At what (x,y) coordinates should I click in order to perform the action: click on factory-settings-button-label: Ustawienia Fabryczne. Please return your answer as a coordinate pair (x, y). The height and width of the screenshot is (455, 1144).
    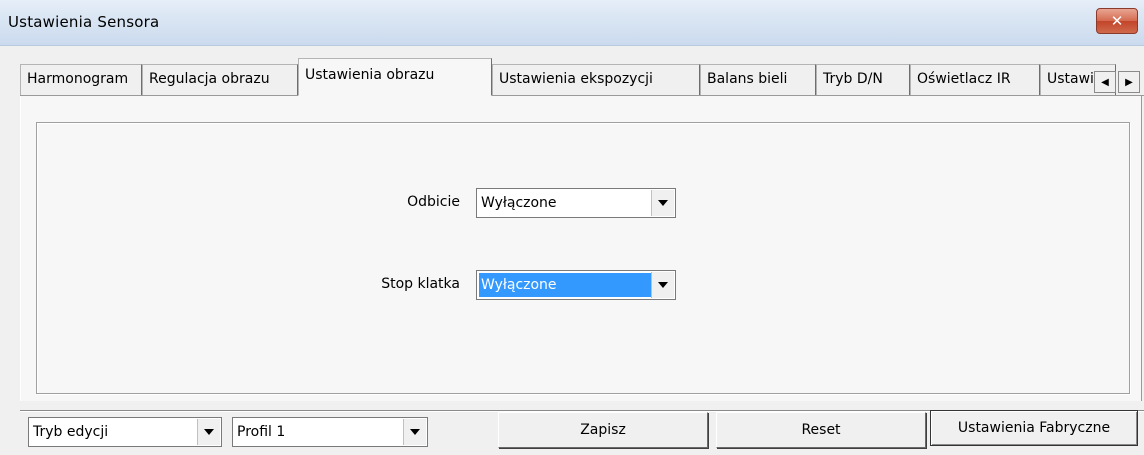
    Looking at the image, I should click on (1034, 428).